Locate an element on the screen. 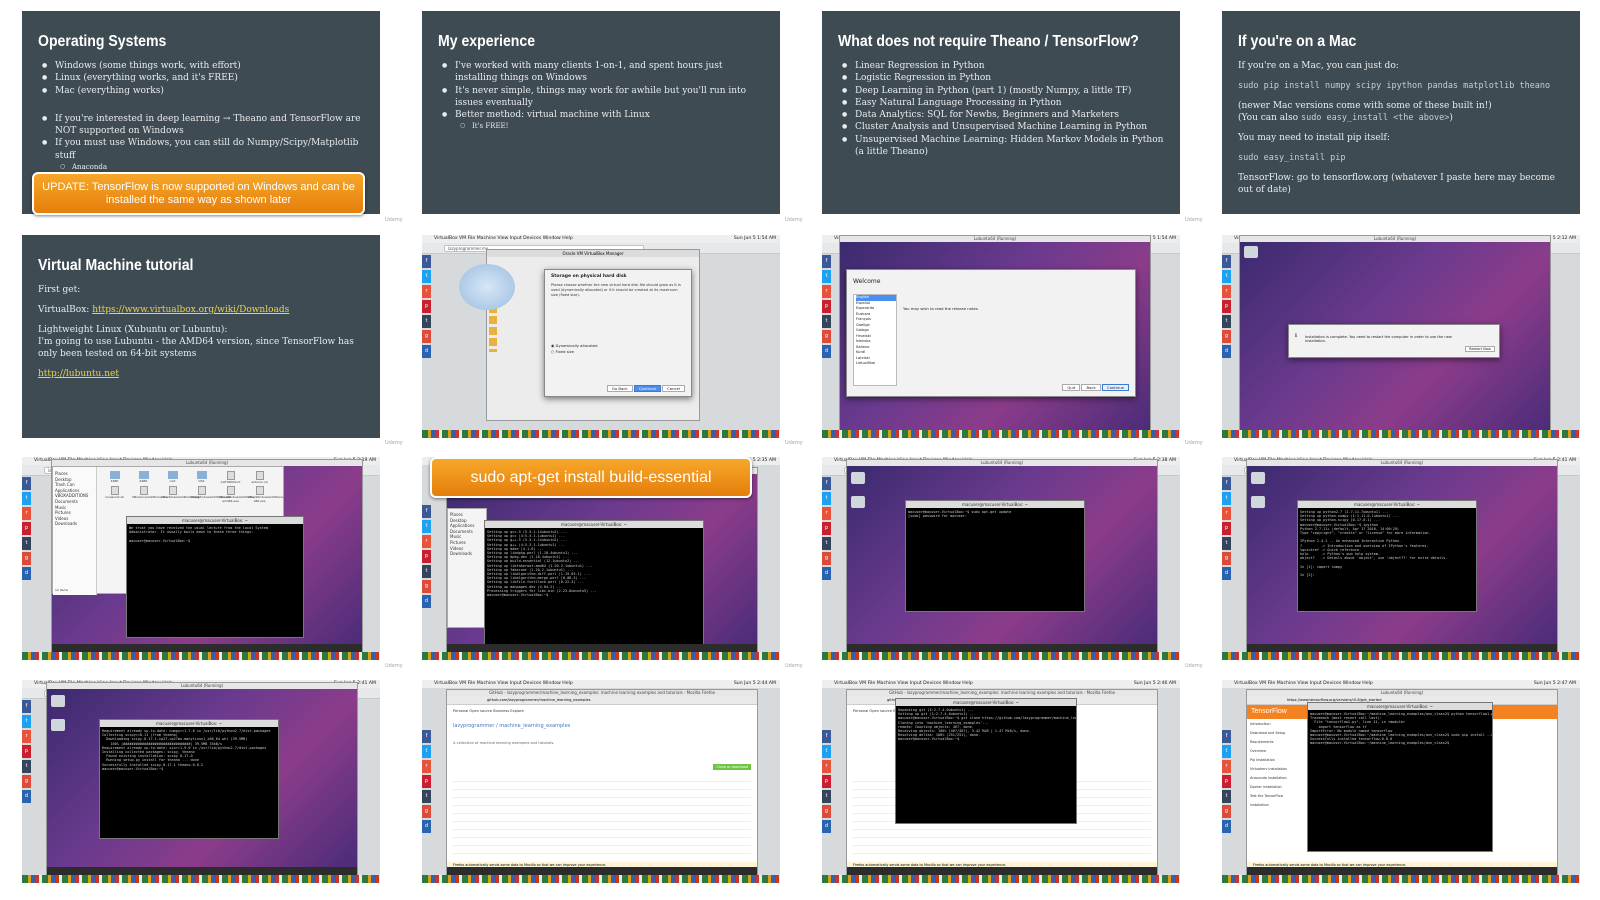 The width and height of the screenshot is (1600, 900). tf-nav-item: Download and Setup is located at coordinates (1271, 733).